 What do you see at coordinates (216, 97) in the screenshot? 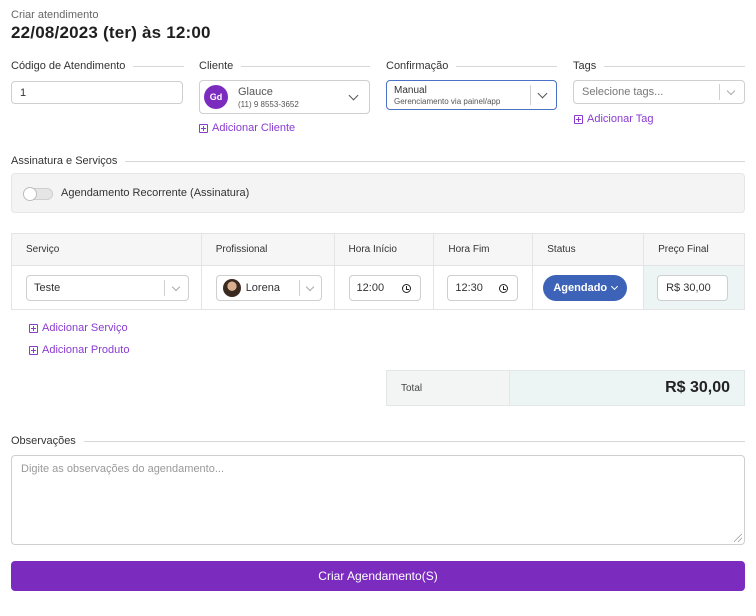
I see `client-avatar: Gd` at bounding box center [216, 97].